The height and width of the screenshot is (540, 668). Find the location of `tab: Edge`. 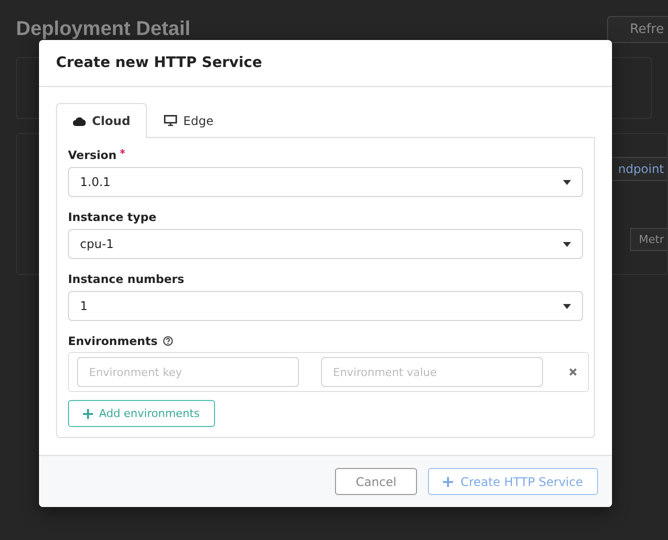

tab: Edge is located at coordinates (188, 120).